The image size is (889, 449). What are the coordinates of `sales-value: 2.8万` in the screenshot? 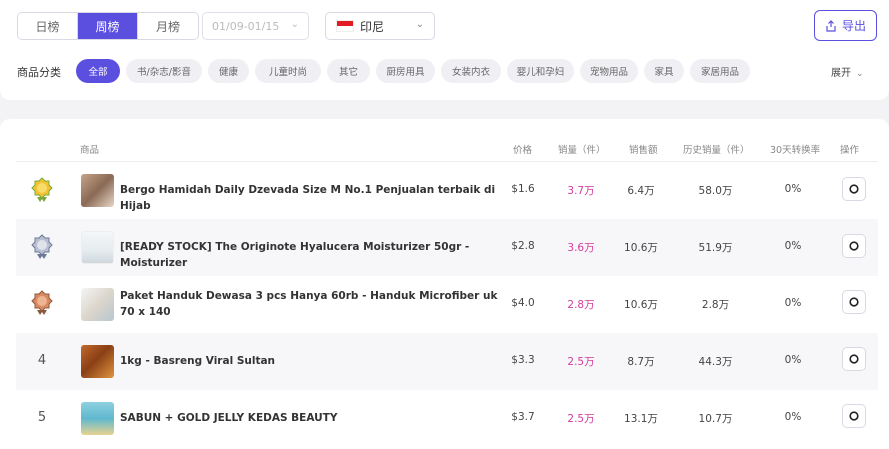 It's located at (581, 305).